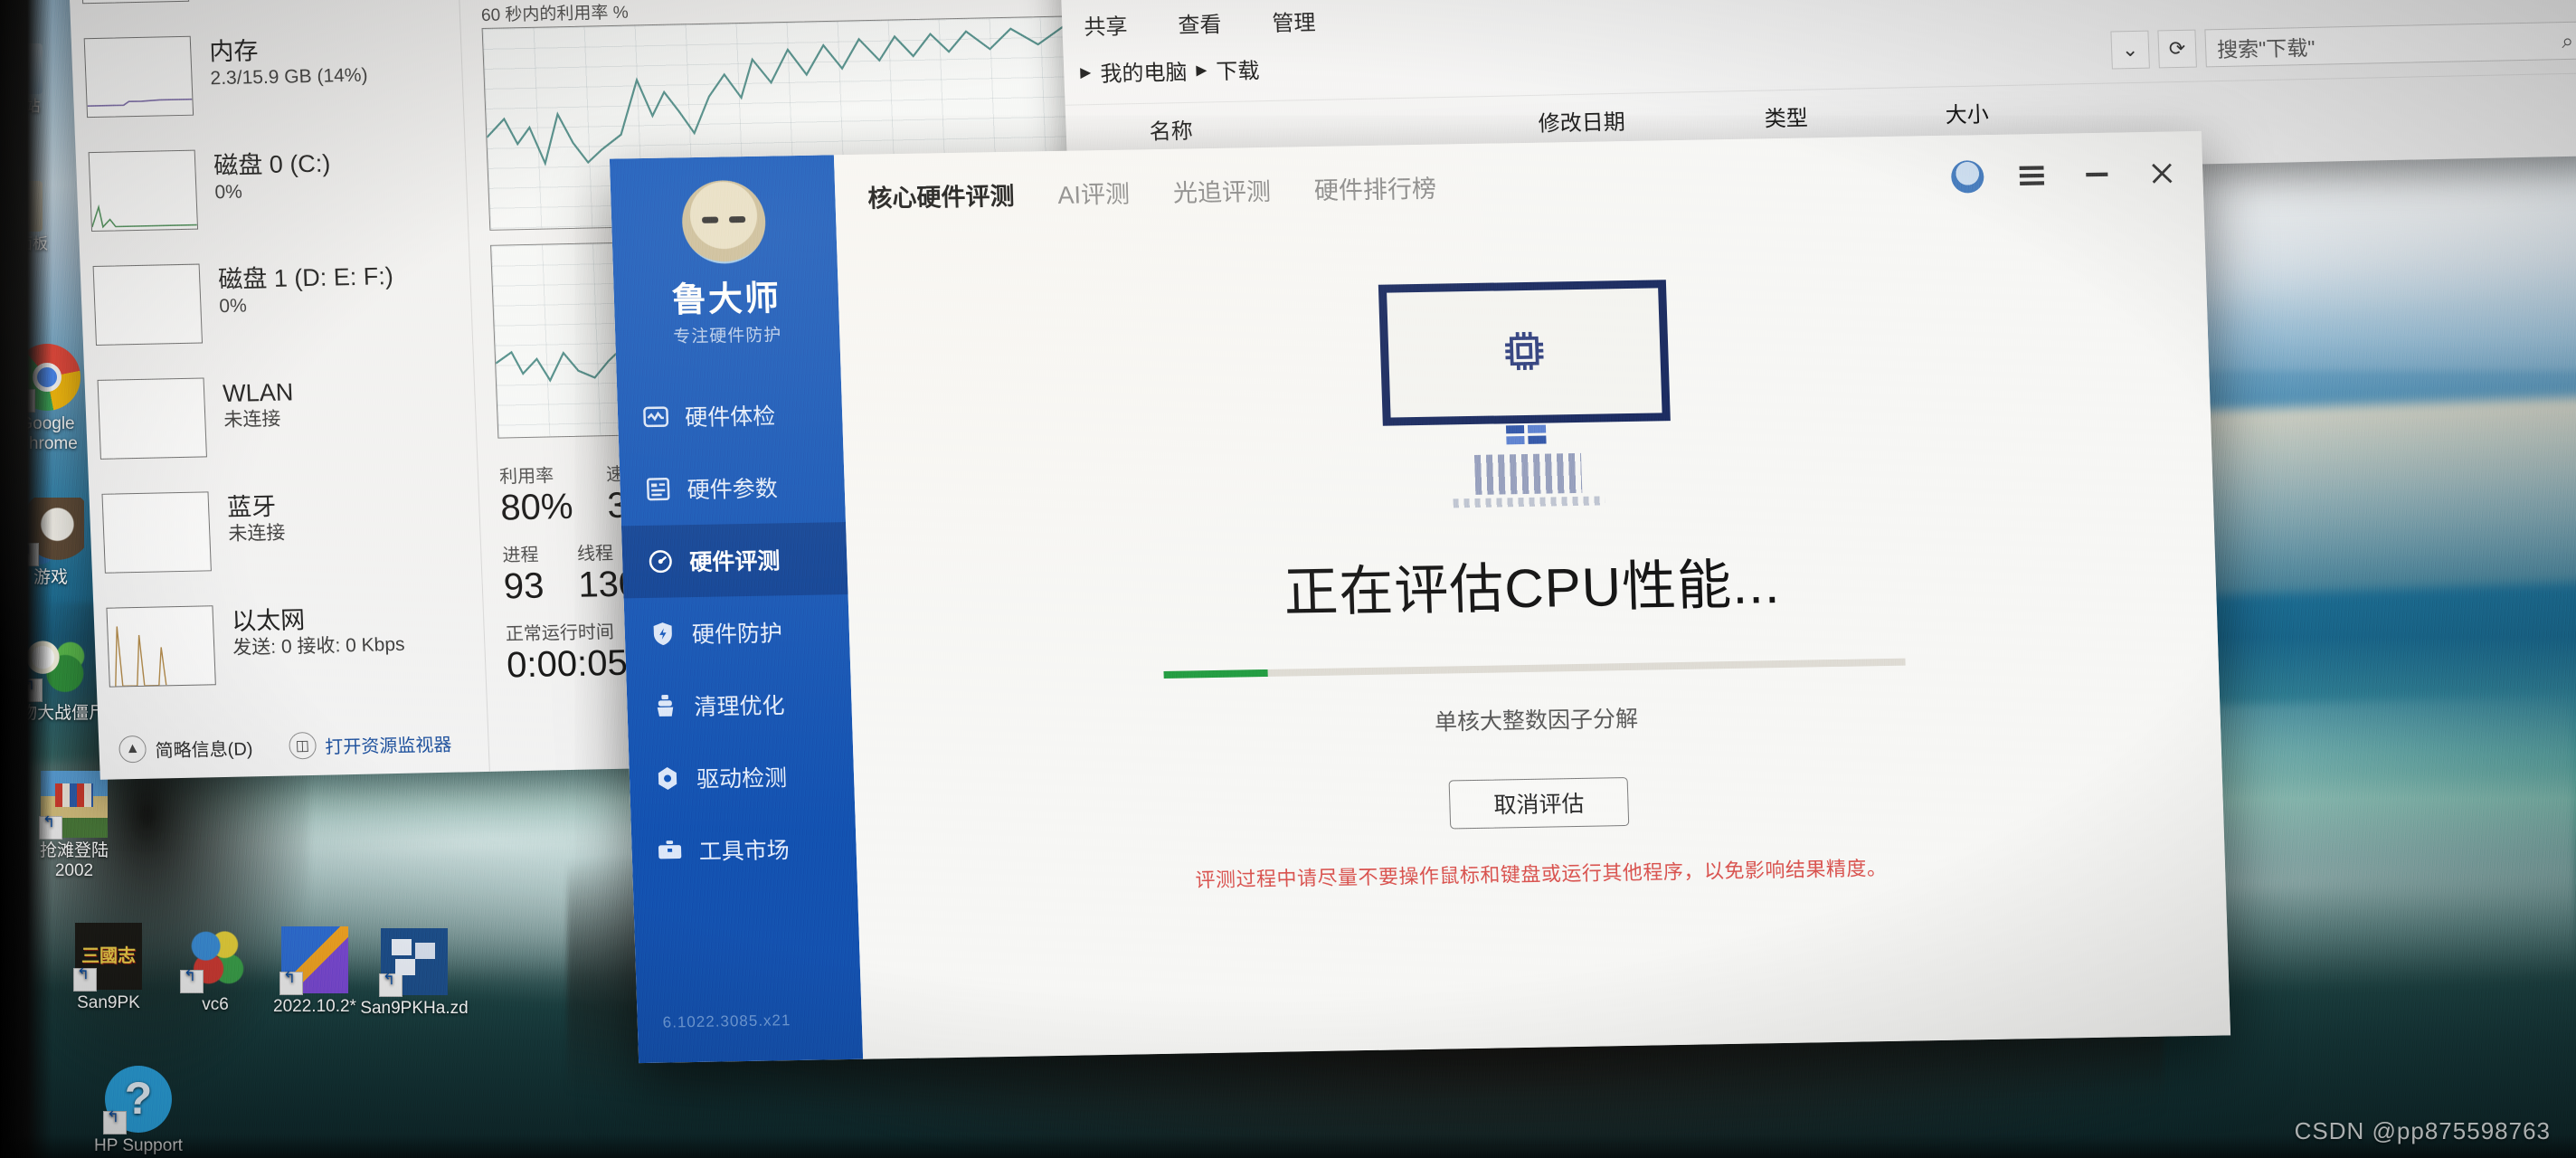 This screenshot has height=1158, width=2576. Describe the element at coordinates (2568, 40) in the screenshot. I see `search-icon: ⌕` at that location.